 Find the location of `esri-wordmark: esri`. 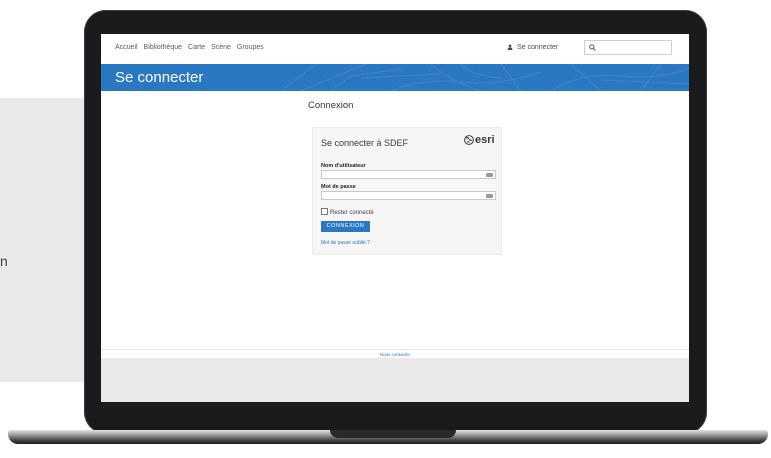

esri-wordmark: esri is located at coordinates (485, 140).